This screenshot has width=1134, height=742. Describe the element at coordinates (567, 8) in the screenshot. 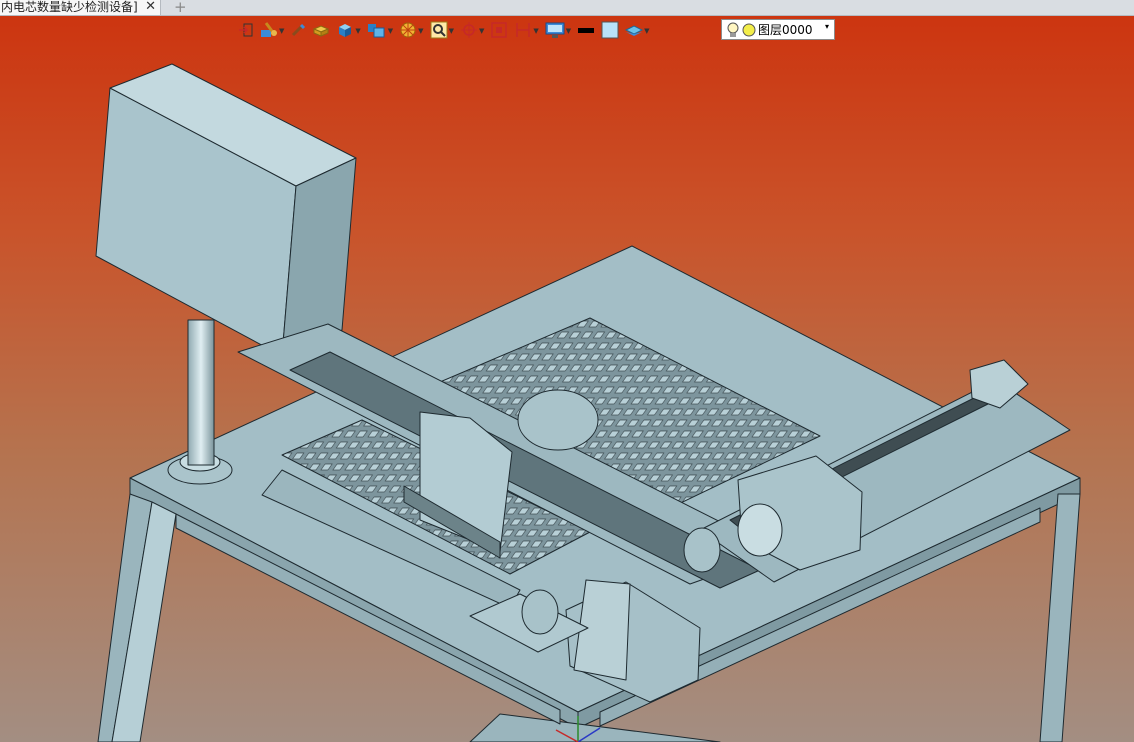

I see `tab-bar: 内电芯数量缺少检测设备] ✕ +` at that location.